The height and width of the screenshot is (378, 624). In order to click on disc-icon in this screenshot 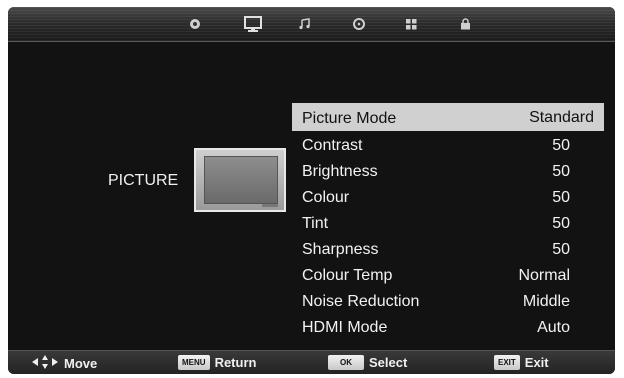, I will do `click(359, 24)`.